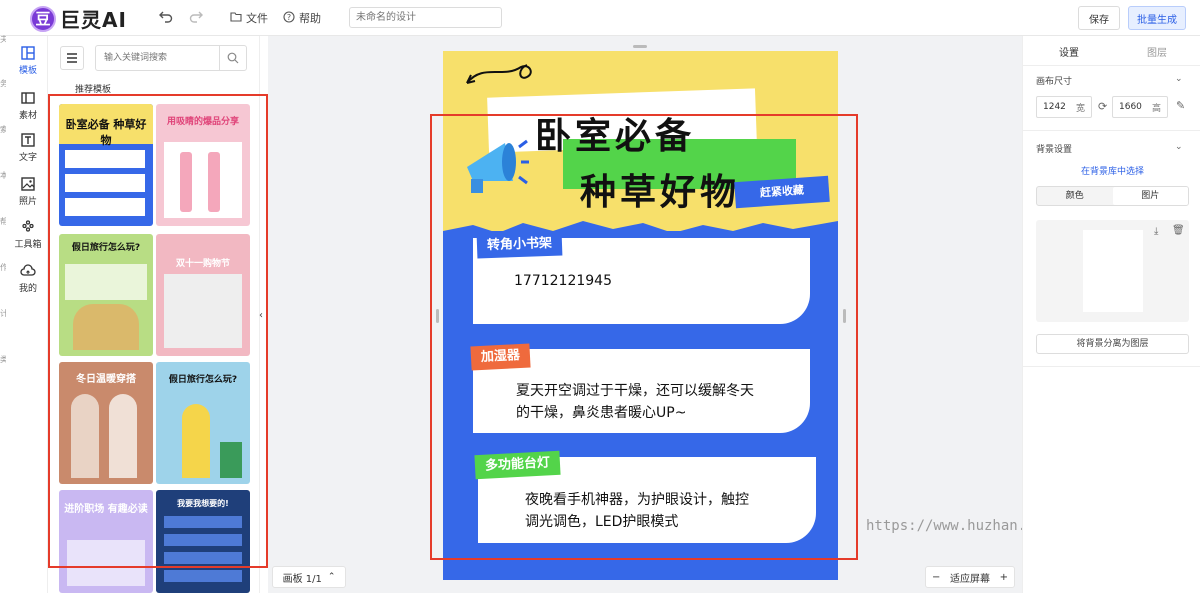 Image resolution: width=1200 pixels, height=593 pixels. I want to click on width-unit: 宽, so click(1080, 108).